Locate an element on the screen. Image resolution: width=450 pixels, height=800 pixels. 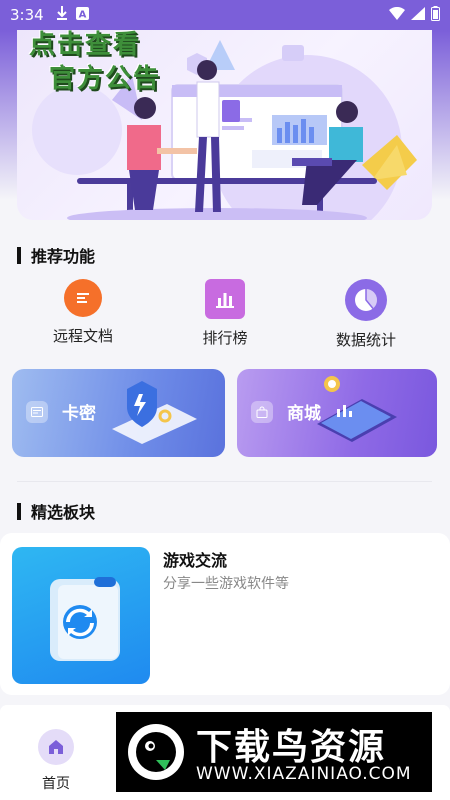
section-title-text: 推荐功能 is located at coordinates (63, 256).